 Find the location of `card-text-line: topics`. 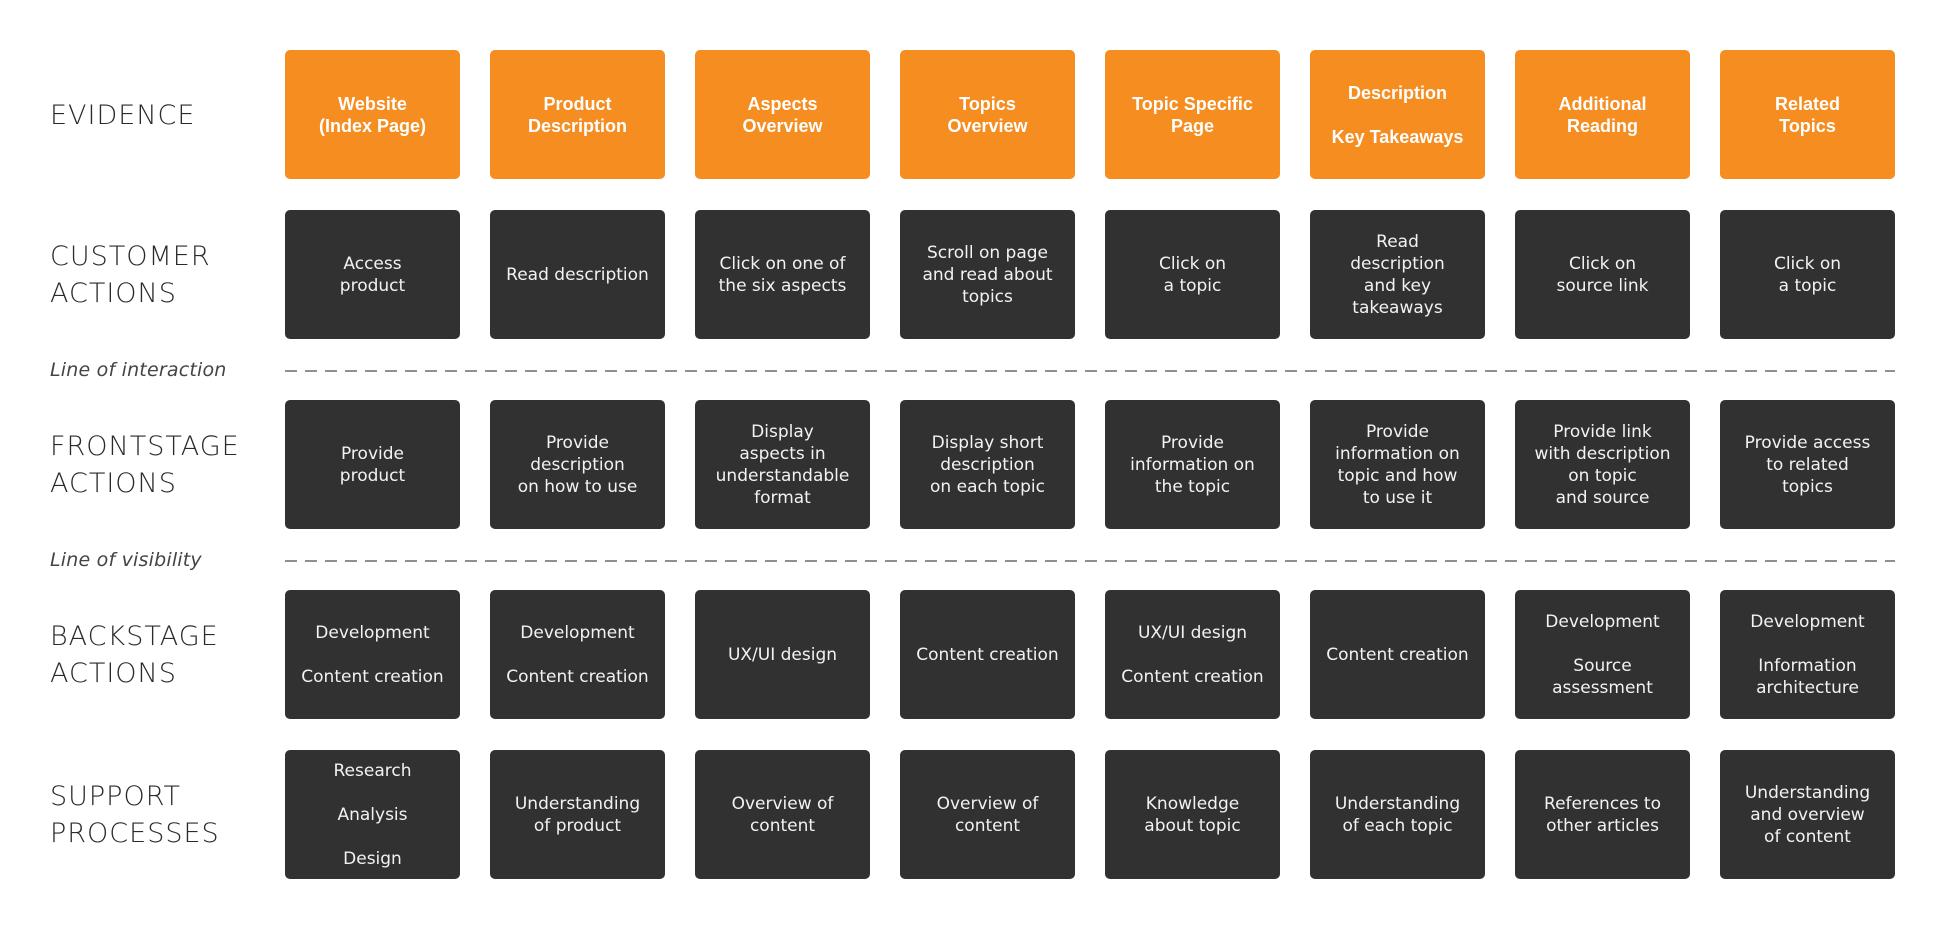

card-text-line: topics is located at coordinates (1807, 486).